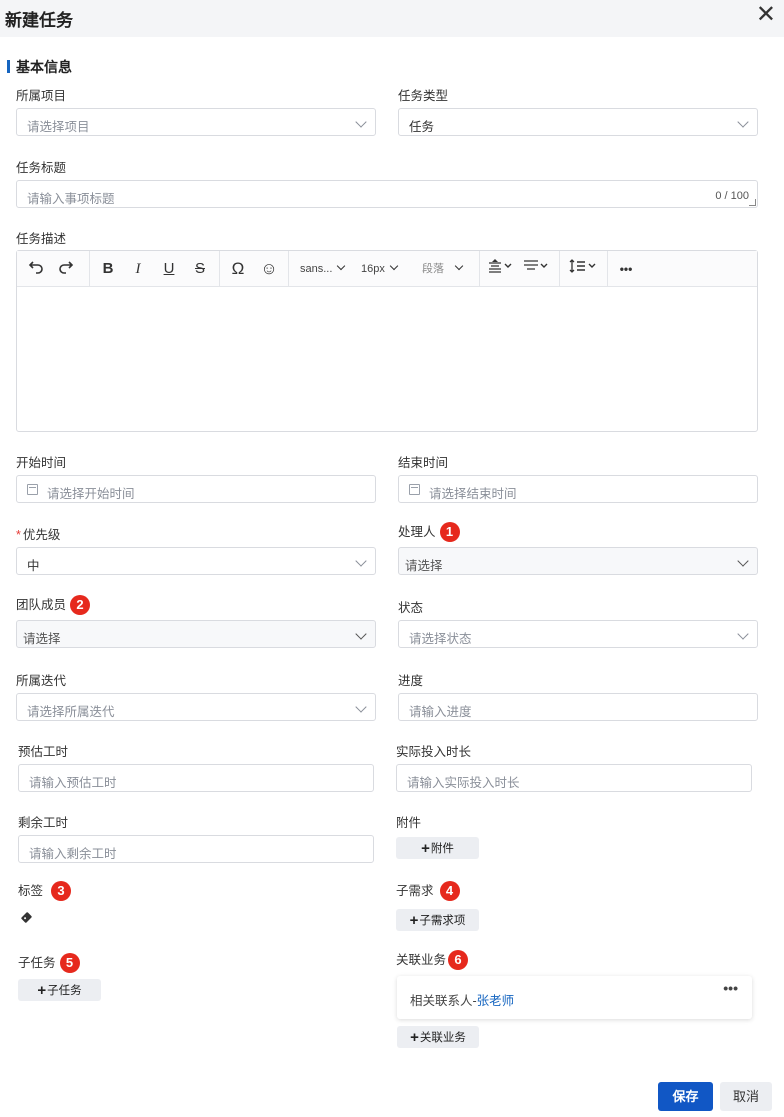 The width and height of the screenshot is (784, 1117). What do you see at coordinates (169, 269) in the screenshot?
I see `underline-button: U` at bounding box center [169, 269].